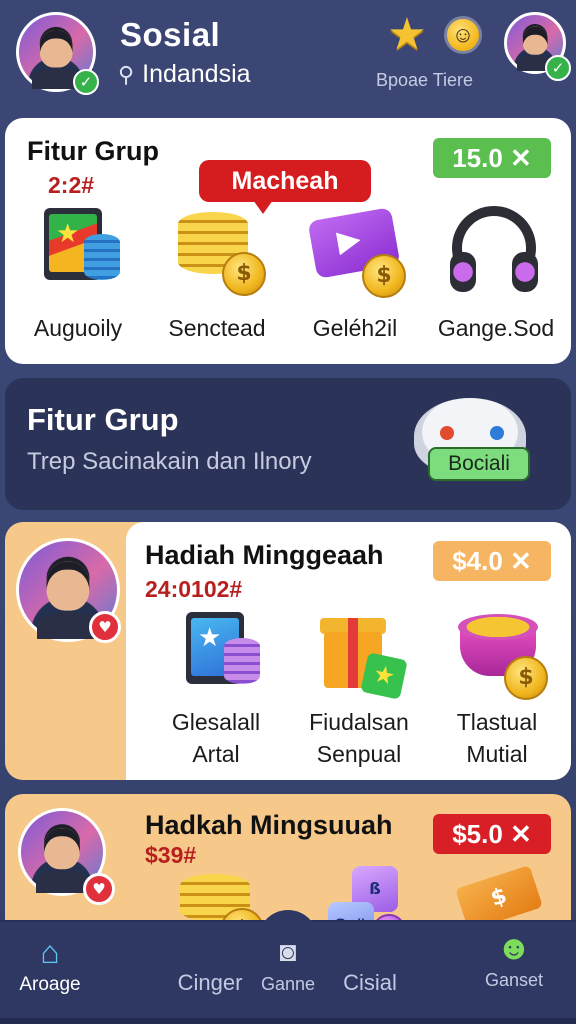 The image size is (576, 1024). I want to click on nav-item-cisial: Cisial, so click(370, 983).